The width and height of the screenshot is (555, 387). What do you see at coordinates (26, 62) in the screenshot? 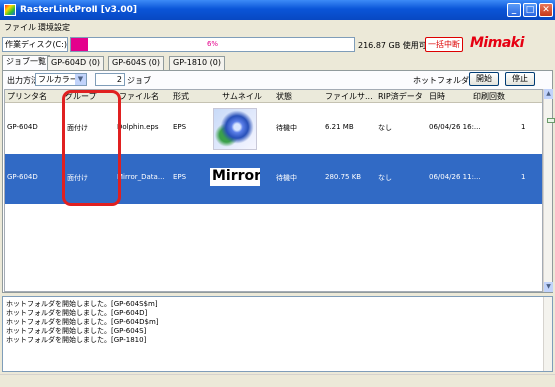
I see `tab-job-list: ジョブ一覧` at bounding box center [26, 62].